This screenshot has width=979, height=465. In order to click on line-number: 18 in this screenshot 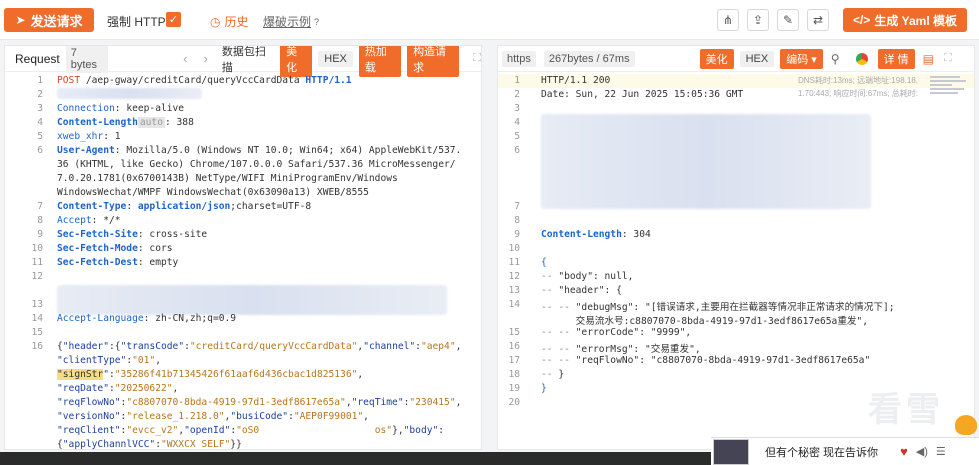, I will do `click(514, 374)`.